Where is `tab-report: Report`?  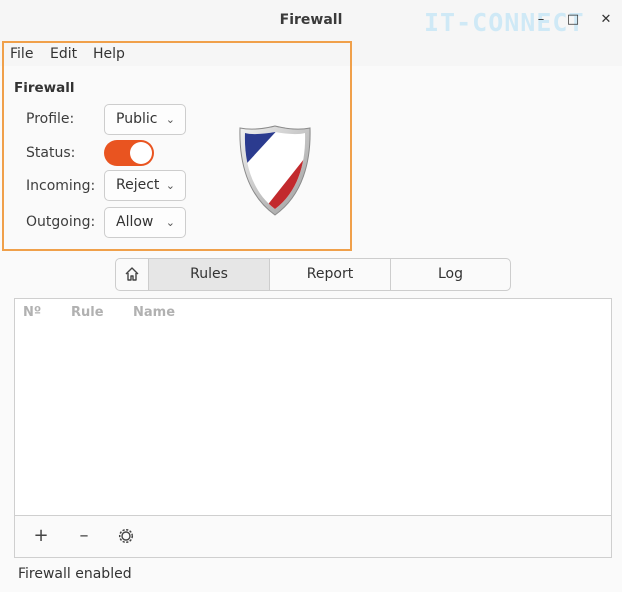 tab-report: Report is located at coordinates (330, 274).